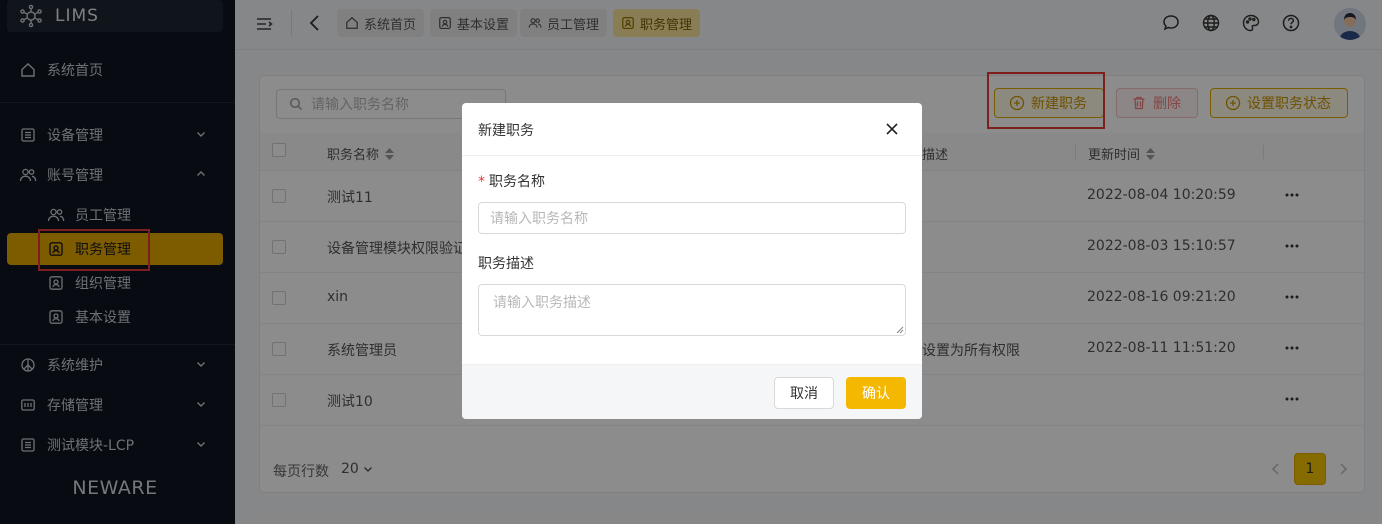 The width and height of the screenshot is (1382, 524). I want to click on position-name-label: * 职务名称, so click(511, 181).